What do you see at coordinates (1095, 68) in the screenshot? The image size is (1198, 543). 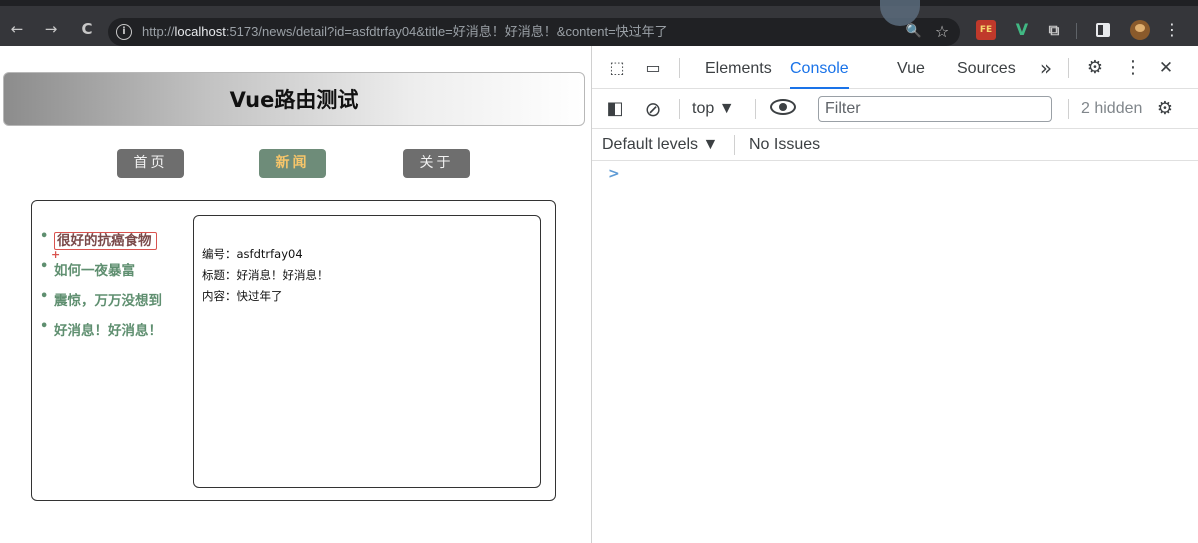 I see `settings-gear-icon: ⚙` at bounding box center [1095, 68].